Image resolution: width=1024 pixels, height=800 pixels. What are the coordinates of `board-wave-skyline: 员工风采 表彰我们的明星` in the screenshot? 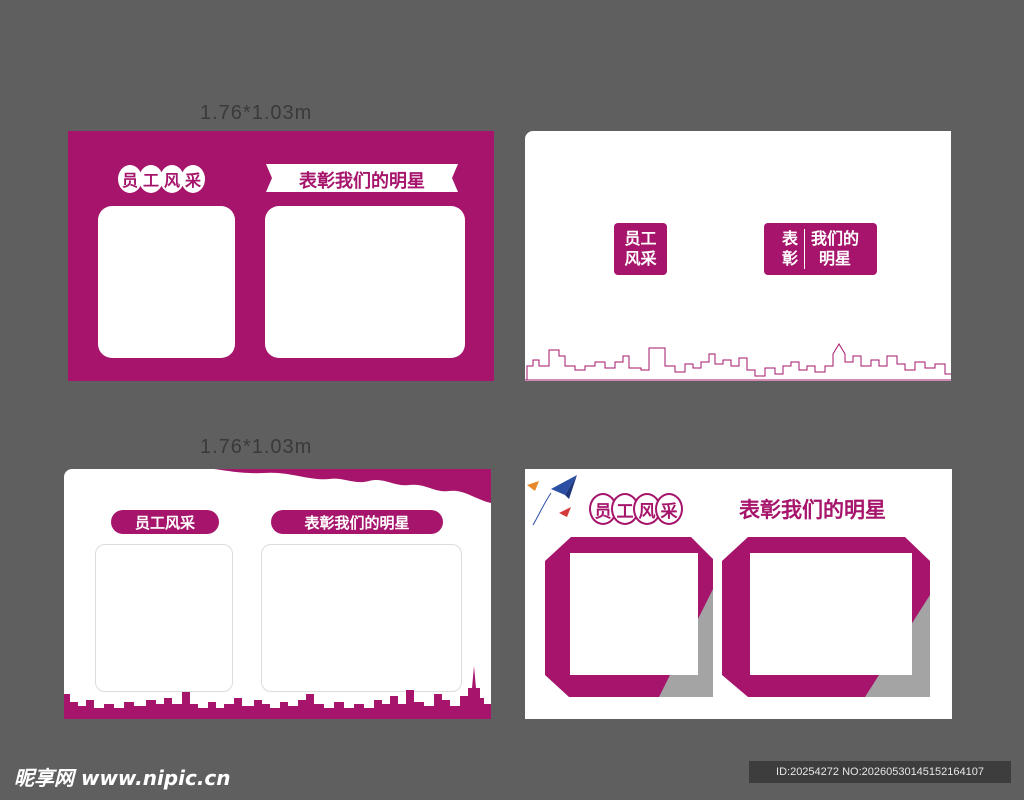 It's located at (277, 594).